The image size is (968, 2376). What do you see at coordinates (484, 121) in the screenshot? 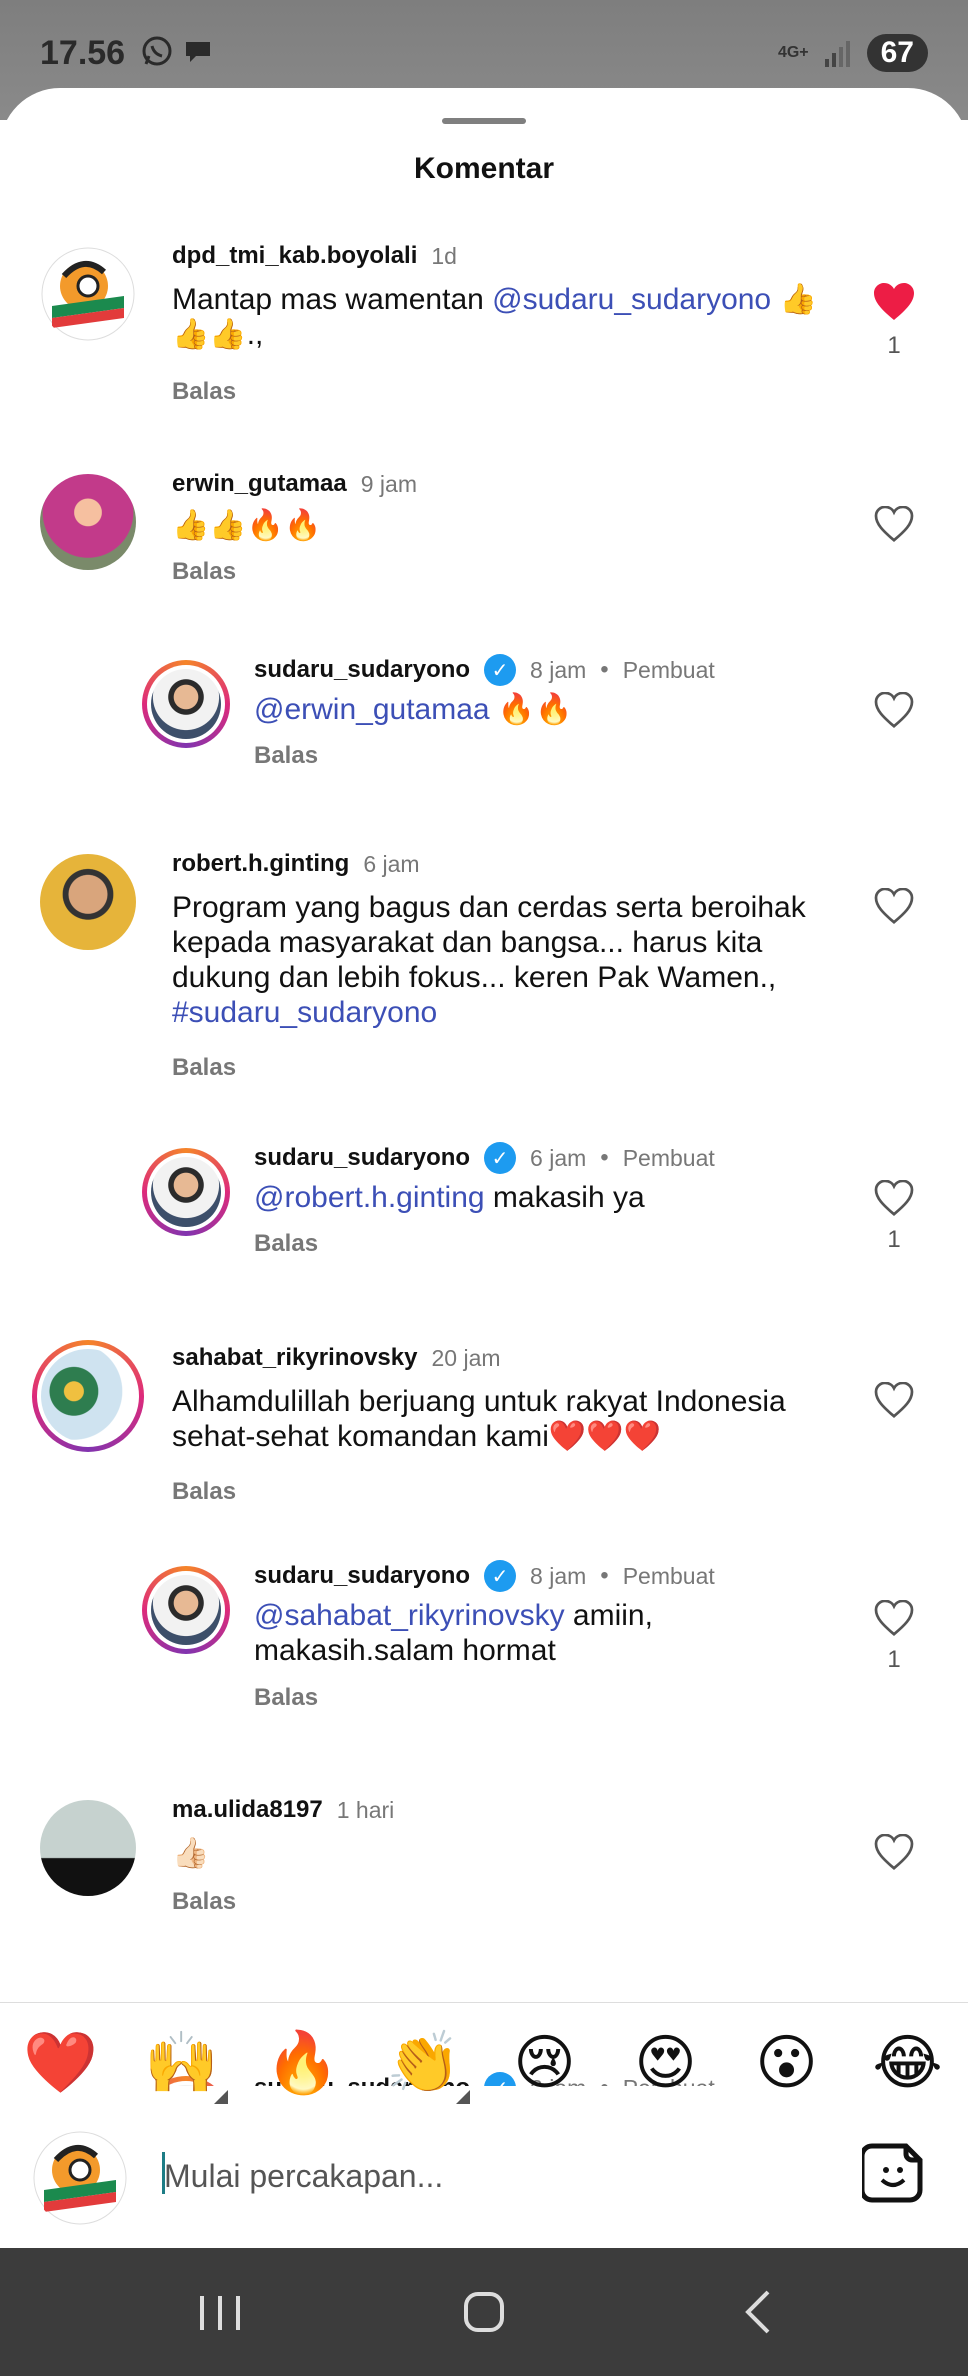
I see `sheet-drag-handle` at bounding box center [484, 121].